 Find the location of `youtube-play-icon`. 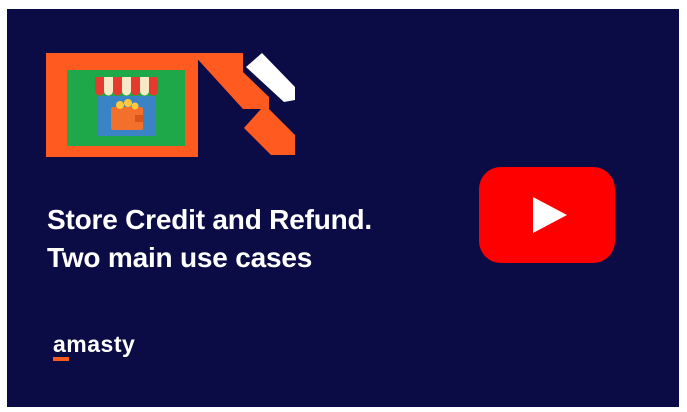

youtube-play-icon is located at coordinates (547, 215).